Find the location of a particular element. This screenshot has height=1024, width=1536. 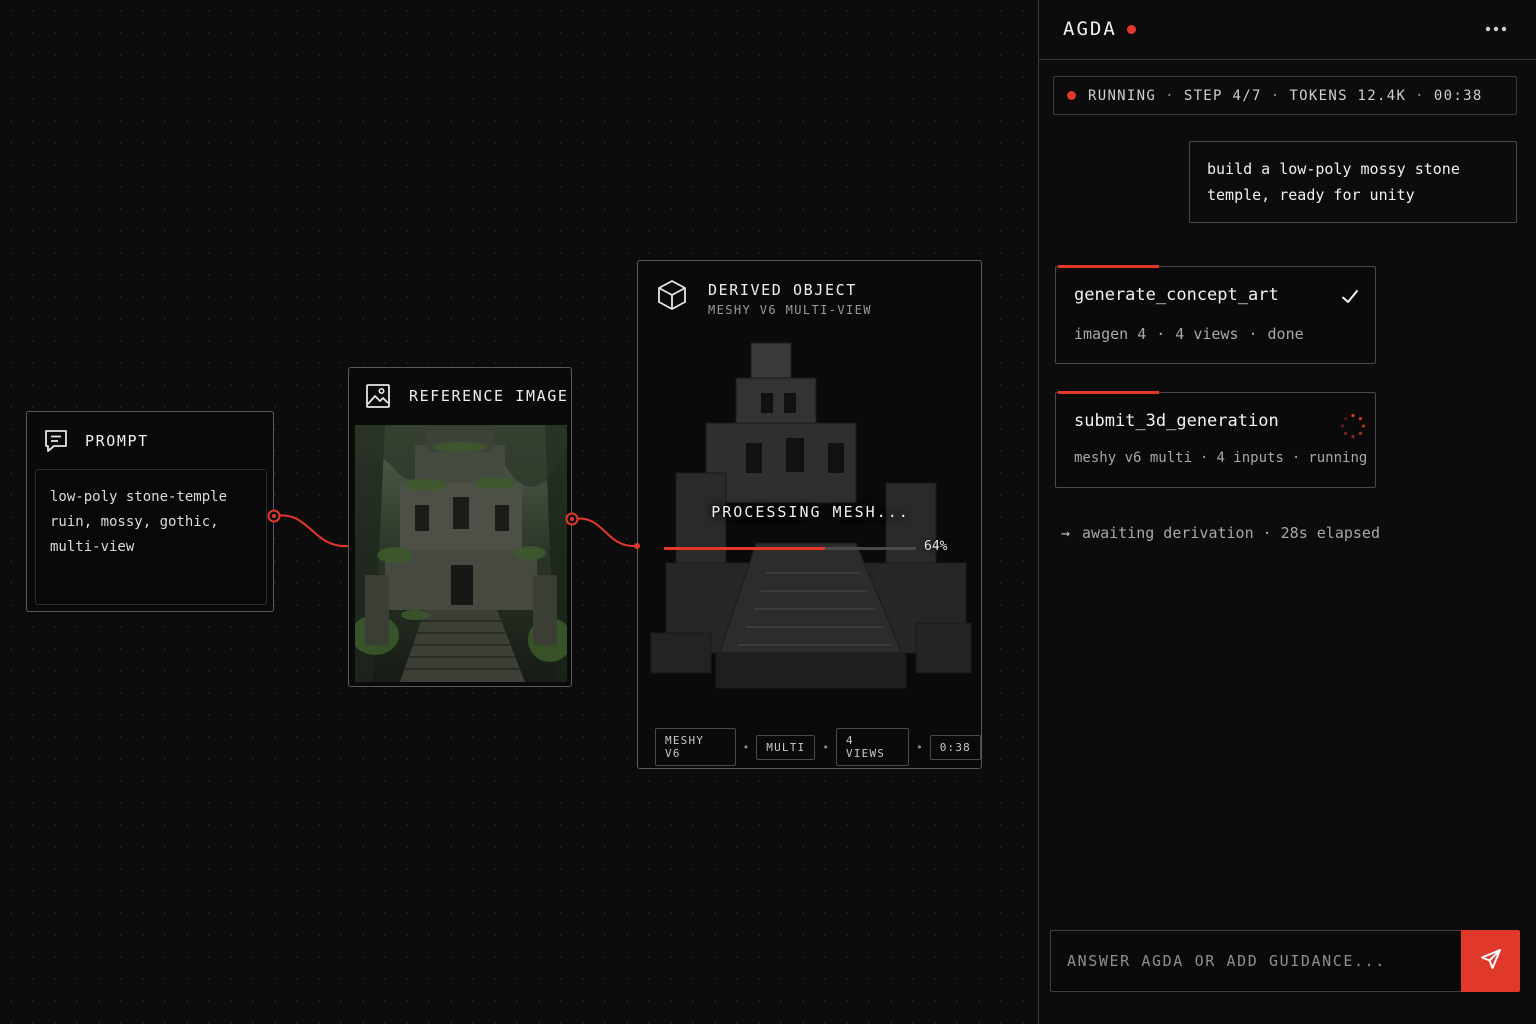

mesh-preview: PROCESSING MESH... 64% is located at coordinates (810, 523).